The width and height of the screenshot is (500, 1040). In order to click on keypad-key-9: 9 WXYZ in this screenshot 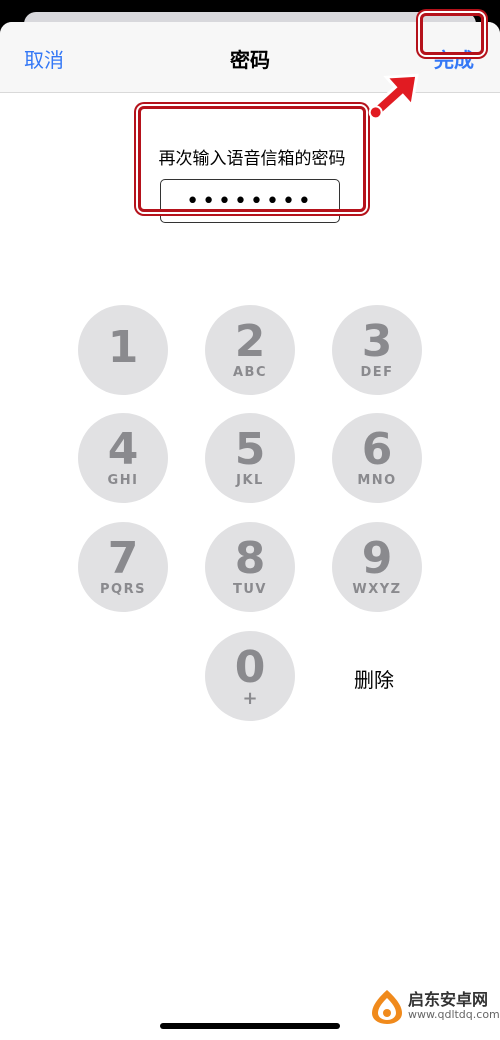, I will do `click(377, 567)`.